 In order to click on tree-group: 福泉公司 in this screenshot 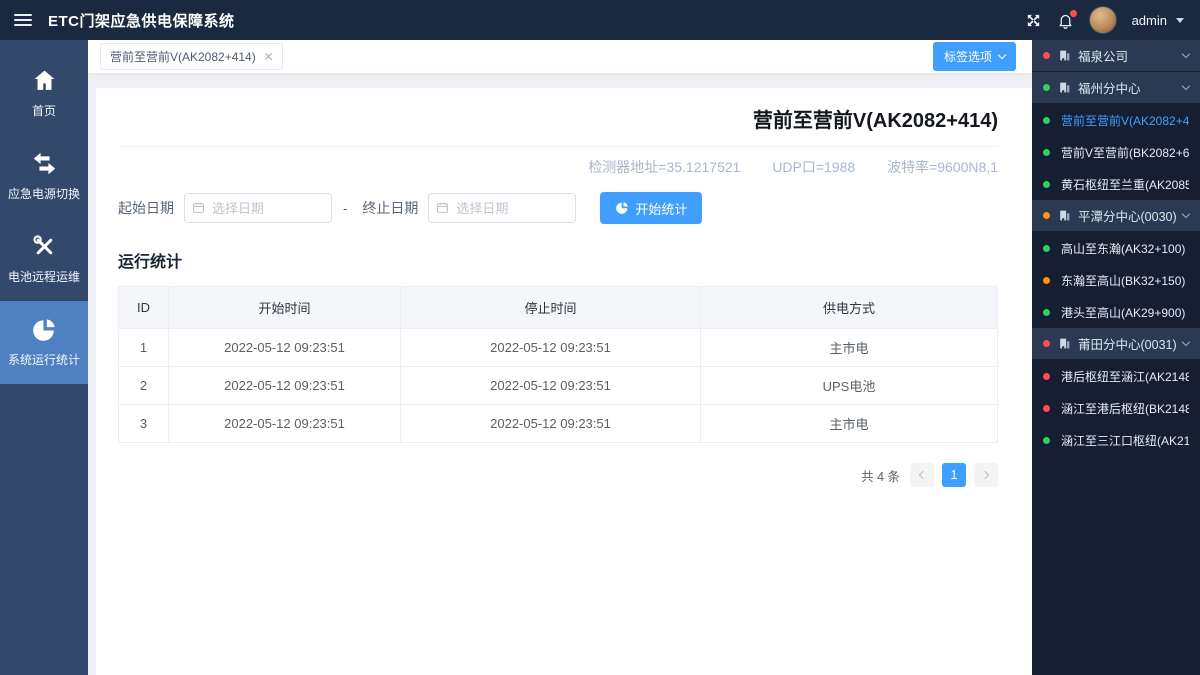, I will do `click(1116, 56)`.